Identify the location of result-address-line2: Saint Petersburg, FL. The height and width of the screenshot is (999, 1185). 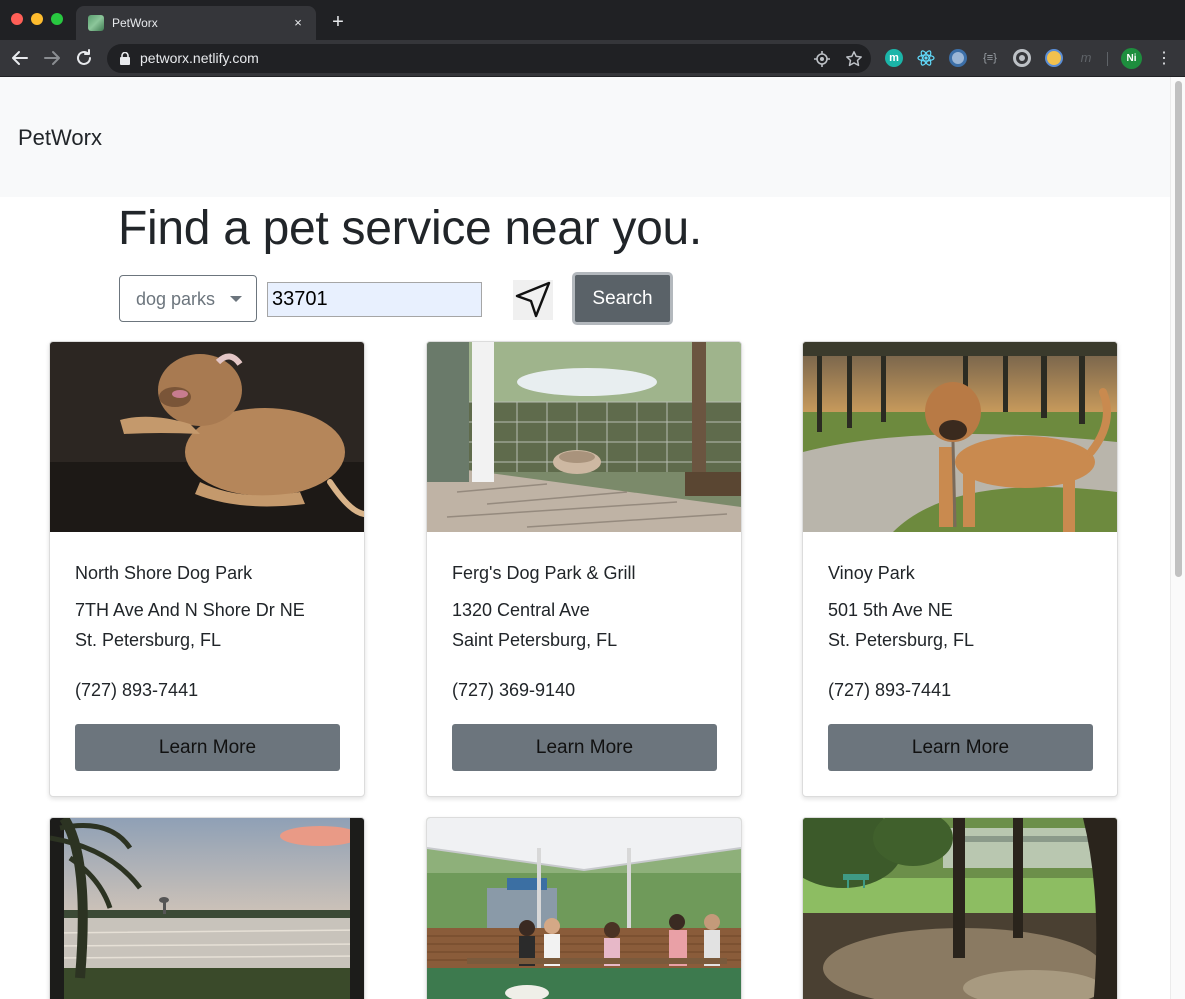
(535, 640).